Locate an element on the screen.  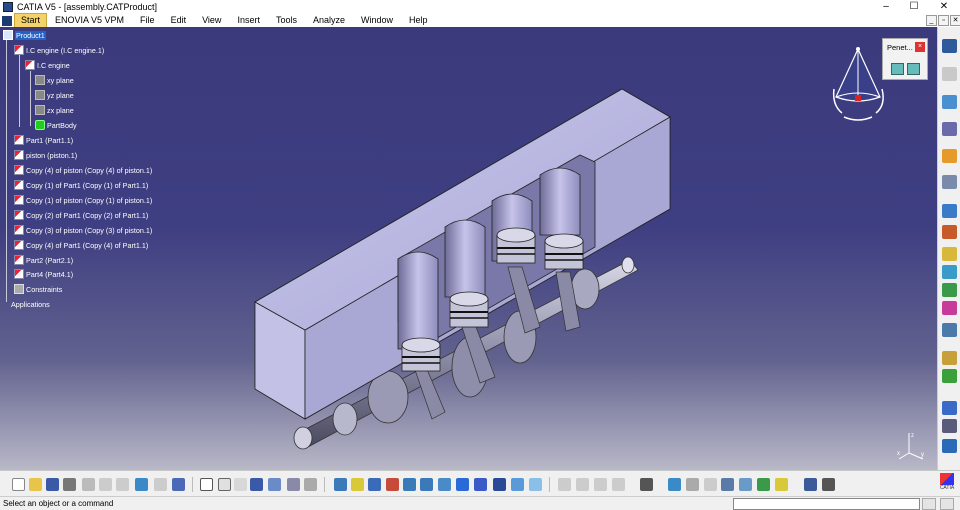
knowledge-icon is located at coordinates (224, 484).